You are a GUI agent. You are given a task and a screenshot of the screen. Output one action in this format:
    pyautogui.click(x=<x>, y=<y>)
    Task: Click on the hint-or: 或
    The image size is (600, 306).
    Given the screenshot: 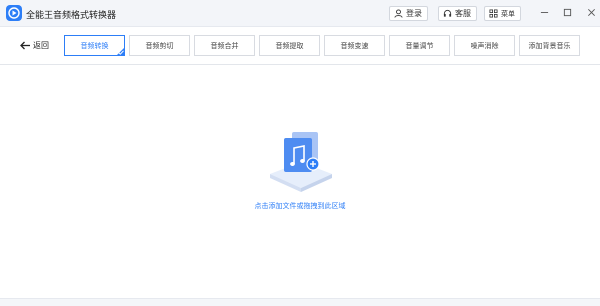 What is the action you would take?
    pyautogui.click(x=300, y=206)
    